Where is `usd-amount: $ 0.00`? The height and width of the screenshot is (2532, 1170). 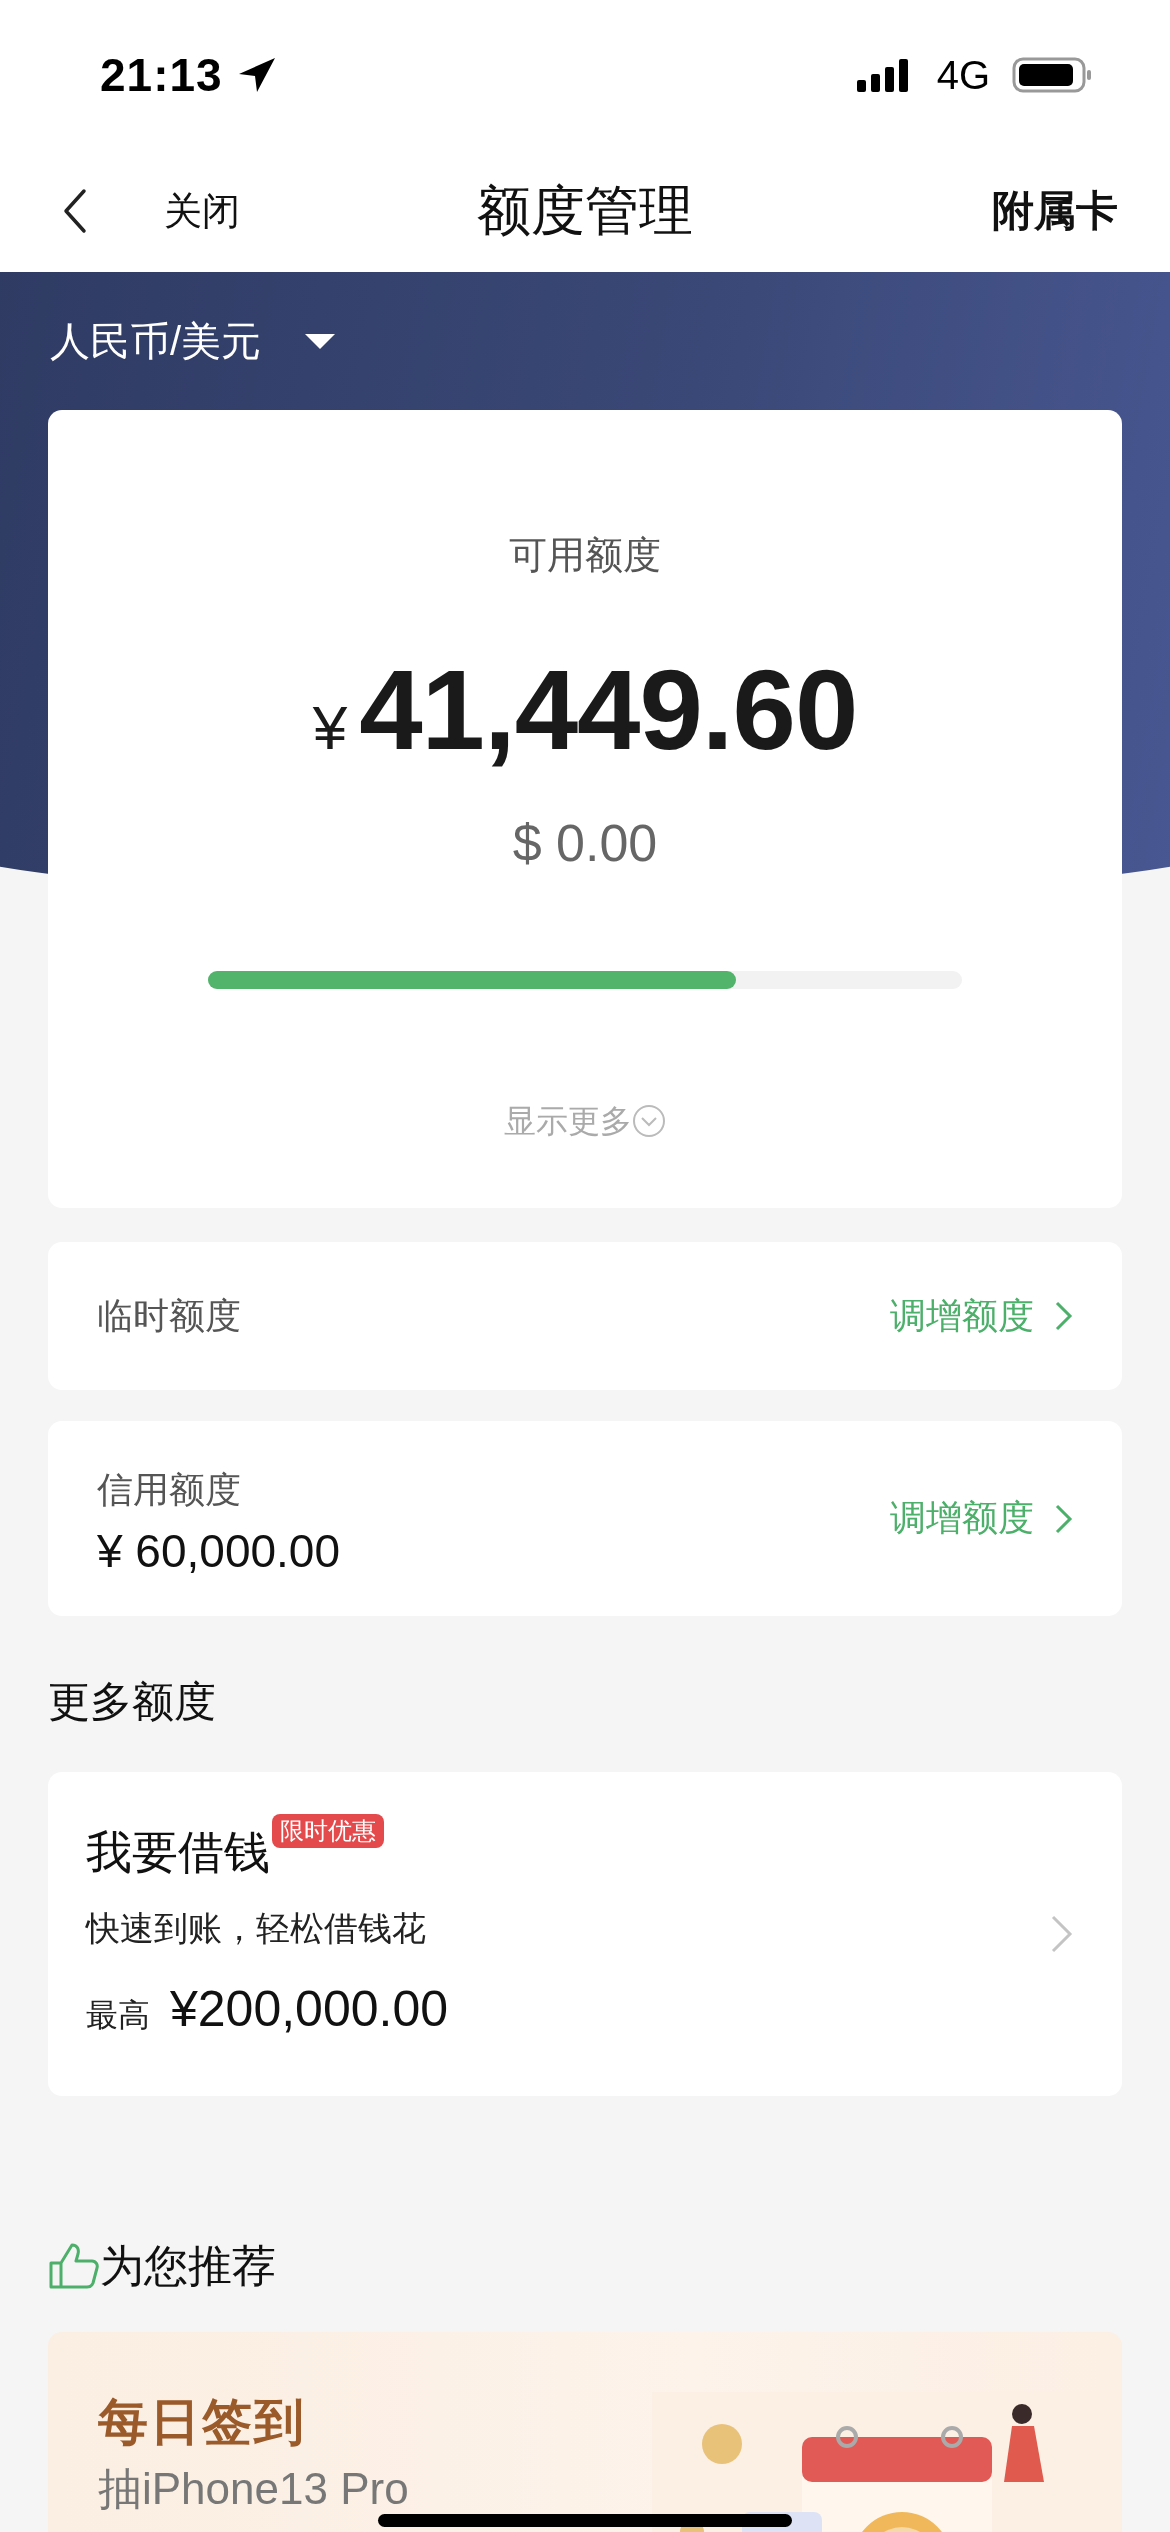 usd-amount: $ 0.00 is located at coordinates (585, 843).